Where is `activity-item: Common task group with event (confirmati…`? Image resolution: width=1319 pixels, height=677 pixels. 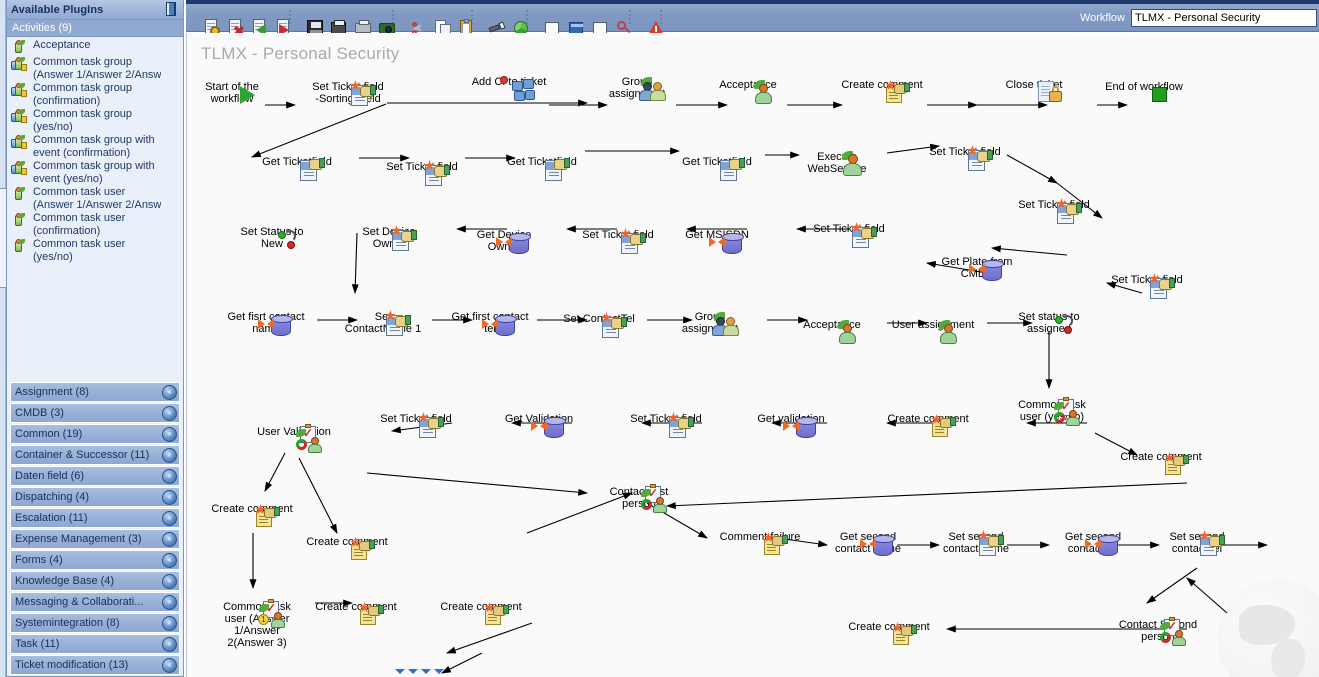
activity-item: Common task group with event (confirmati… is located at coordinates (95, 147).